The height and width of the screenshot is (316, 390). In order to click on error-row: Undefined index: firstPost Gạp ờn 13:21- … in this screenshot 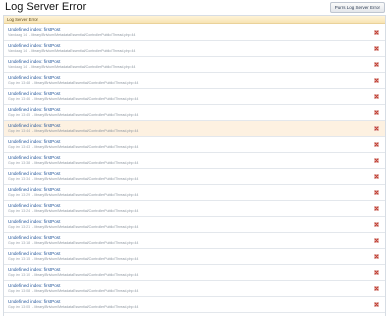, I will do `click(194, 225)`.